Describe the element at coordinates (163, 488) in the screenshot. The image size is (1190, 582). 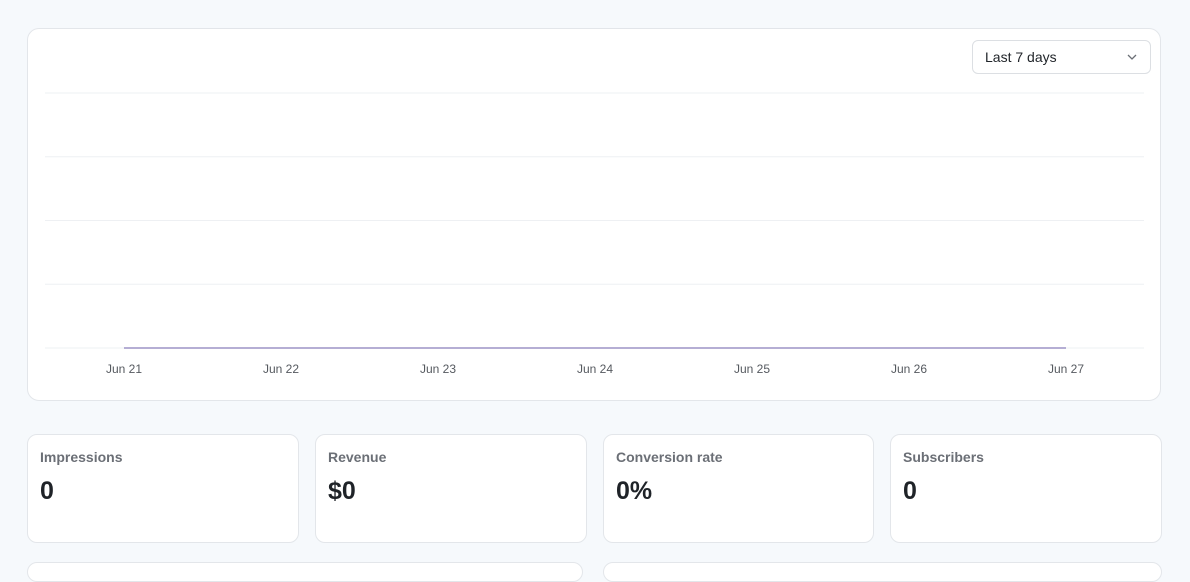
I see `stat-card-impressions: Impressions 0` at that location.